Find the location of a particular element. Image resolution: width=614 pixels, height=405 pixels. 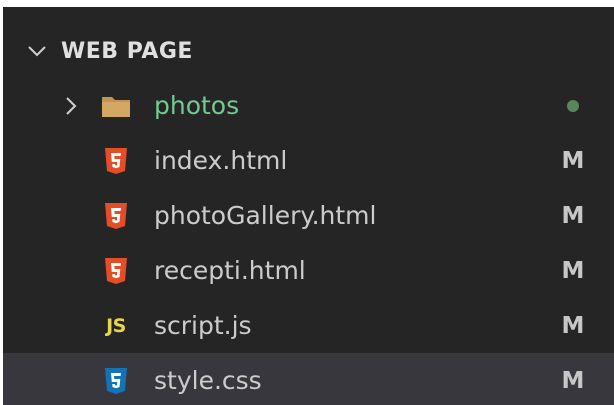

tree-item-photogallery-html: photoGallery.html M is located at coordinates (308, 215).